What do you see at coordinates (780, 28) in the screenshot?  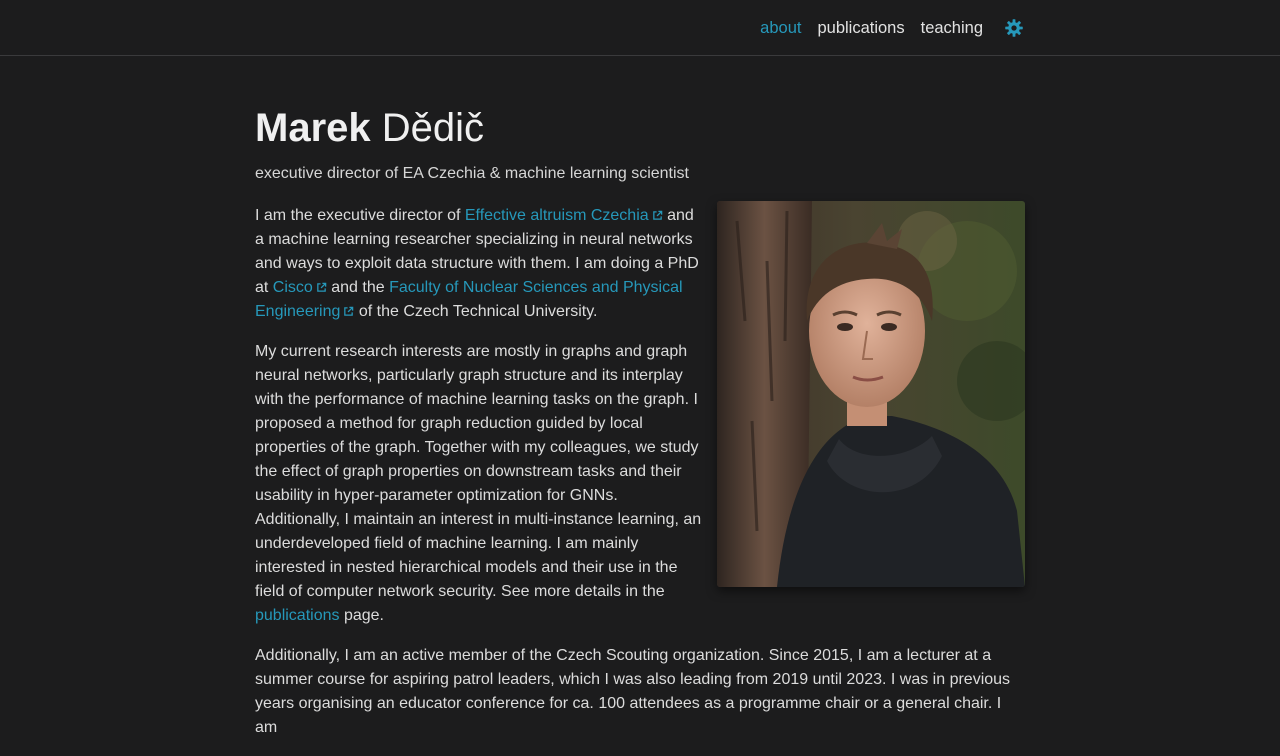 I see `nav-about: about` at bounding box center [780, 28].